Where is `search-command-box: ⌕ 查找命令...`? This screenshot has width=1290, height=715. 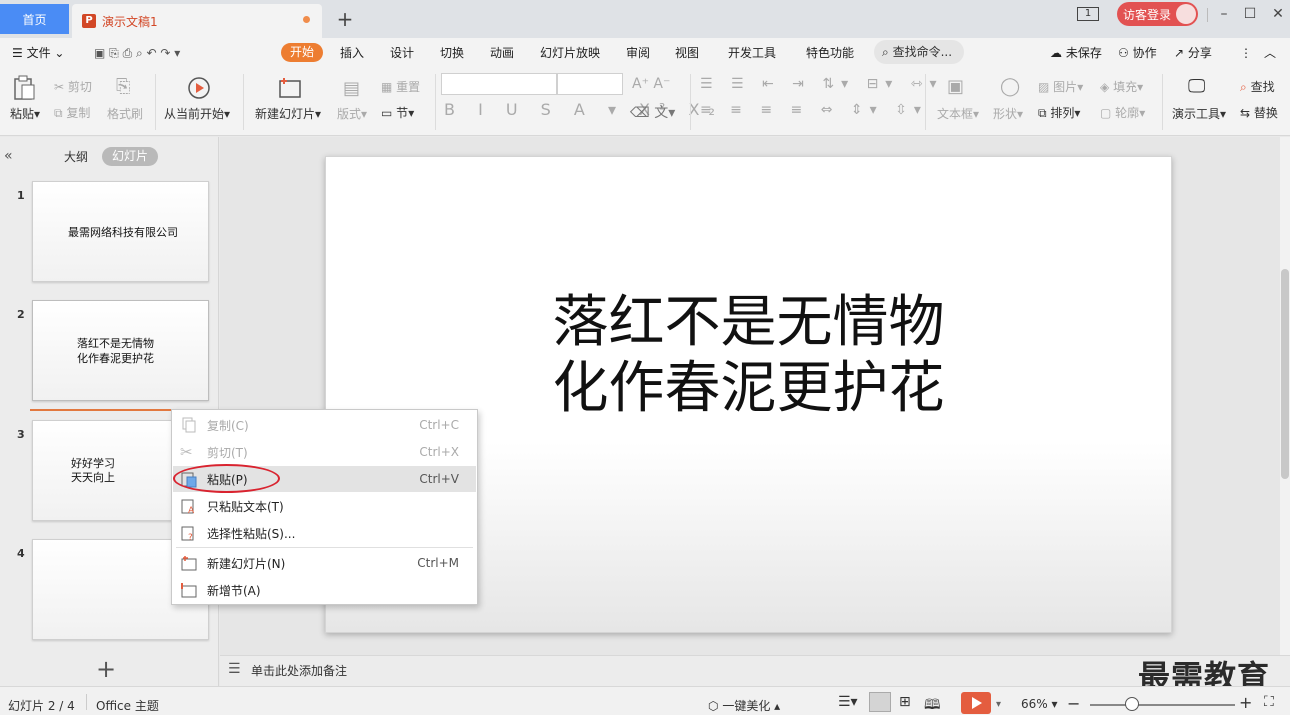
search-command-box: ⌕ 查找命令... is located at coordinates (919, 52).